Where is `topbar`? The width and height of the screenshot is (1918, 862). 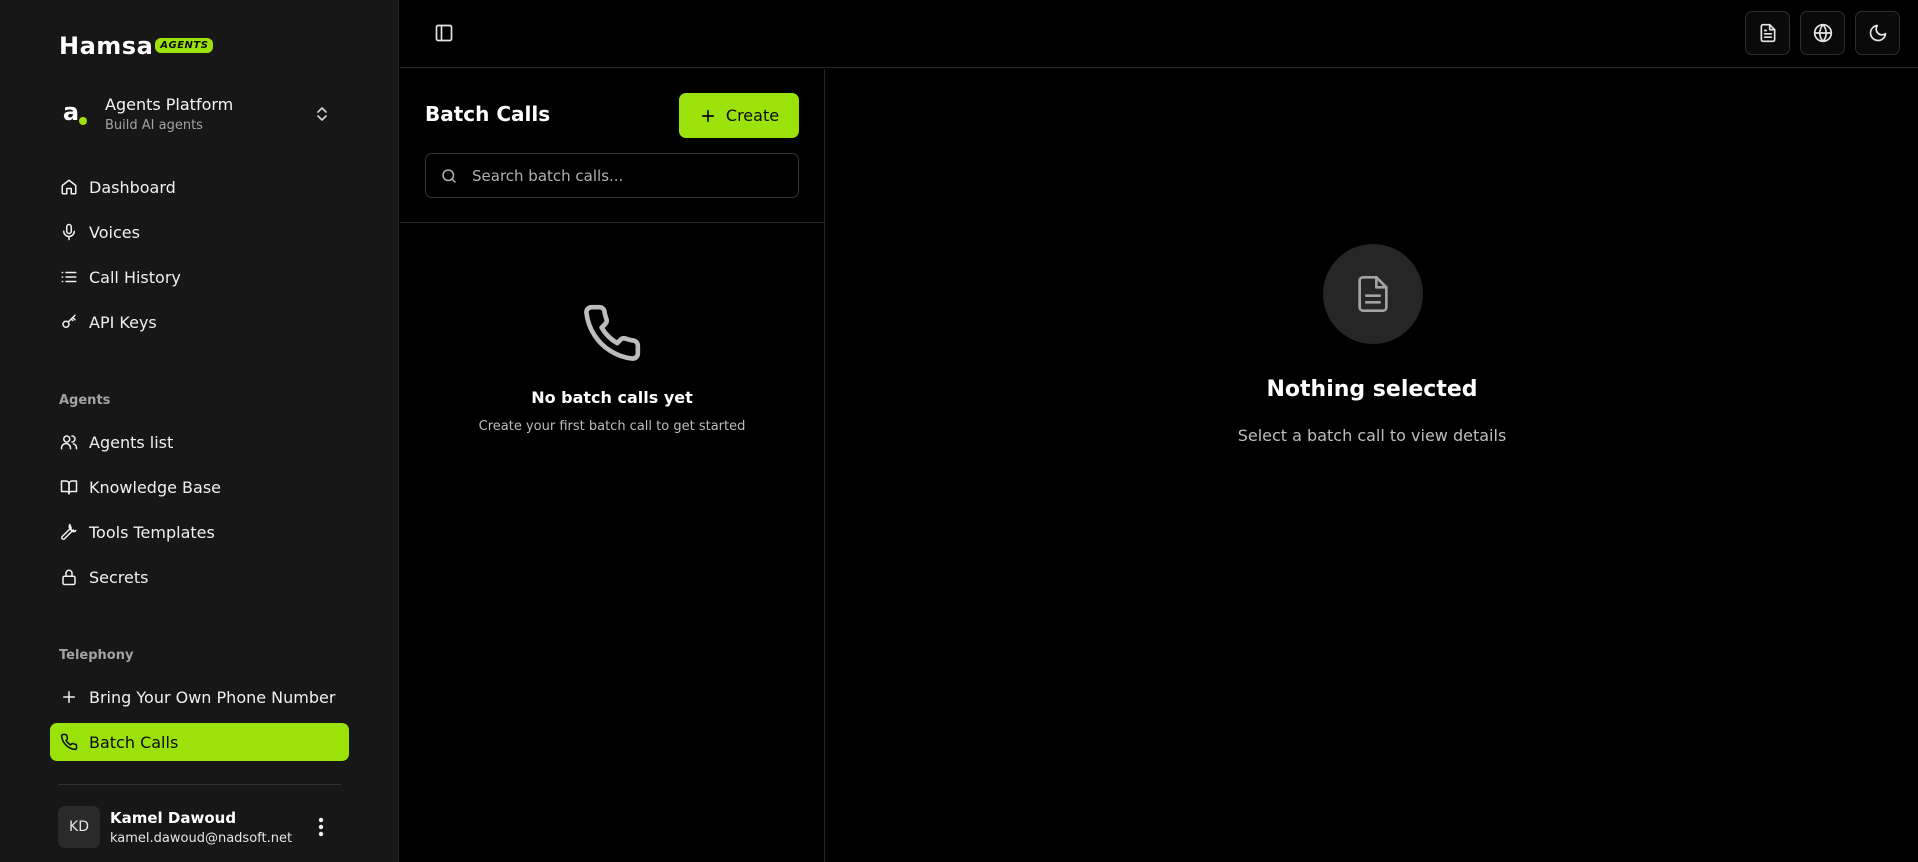
topbar is located at coordinates (1159, 34).